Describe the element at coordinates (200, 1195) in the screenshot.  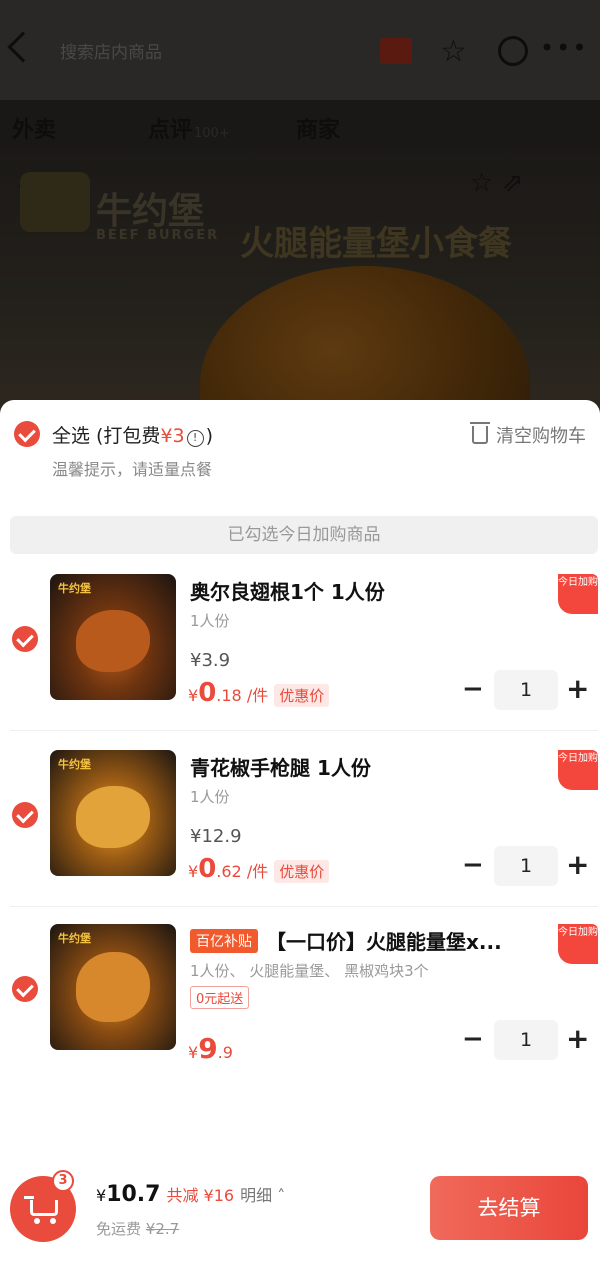
I see `total-saved: 共减 ¥16` at that location.